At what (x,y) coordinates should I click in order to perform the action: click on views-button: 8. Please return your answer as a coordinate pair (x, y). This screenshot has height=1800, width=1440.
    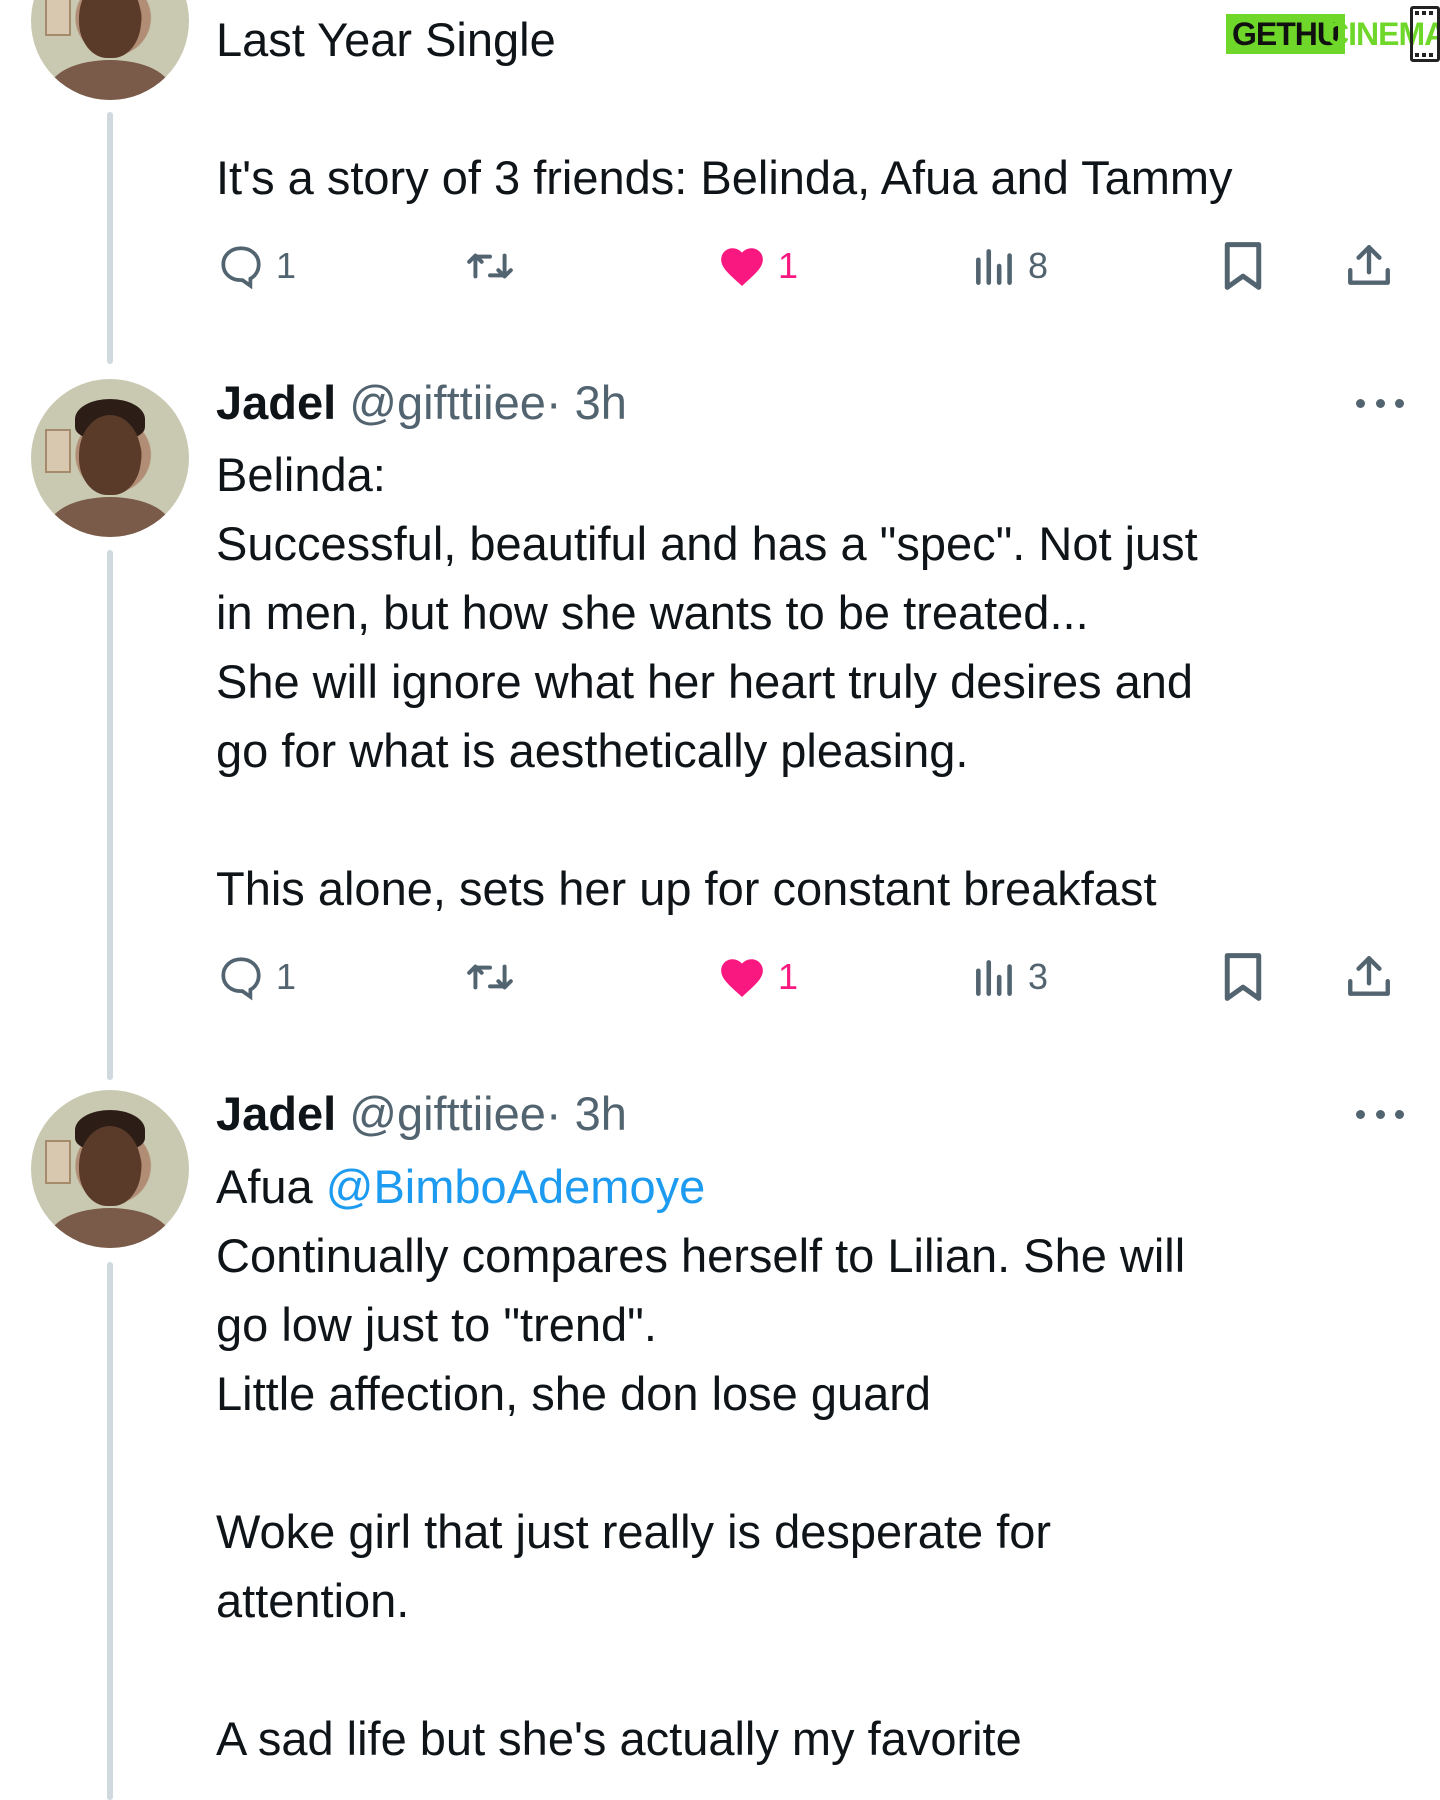
    Looking at the image, I should click on (1010, 266).